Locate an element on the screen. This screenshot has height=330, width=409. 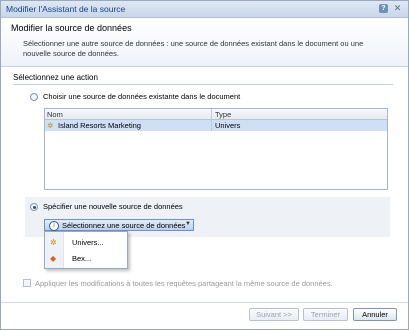
info-icon: i is located at coordinates (54, 226).